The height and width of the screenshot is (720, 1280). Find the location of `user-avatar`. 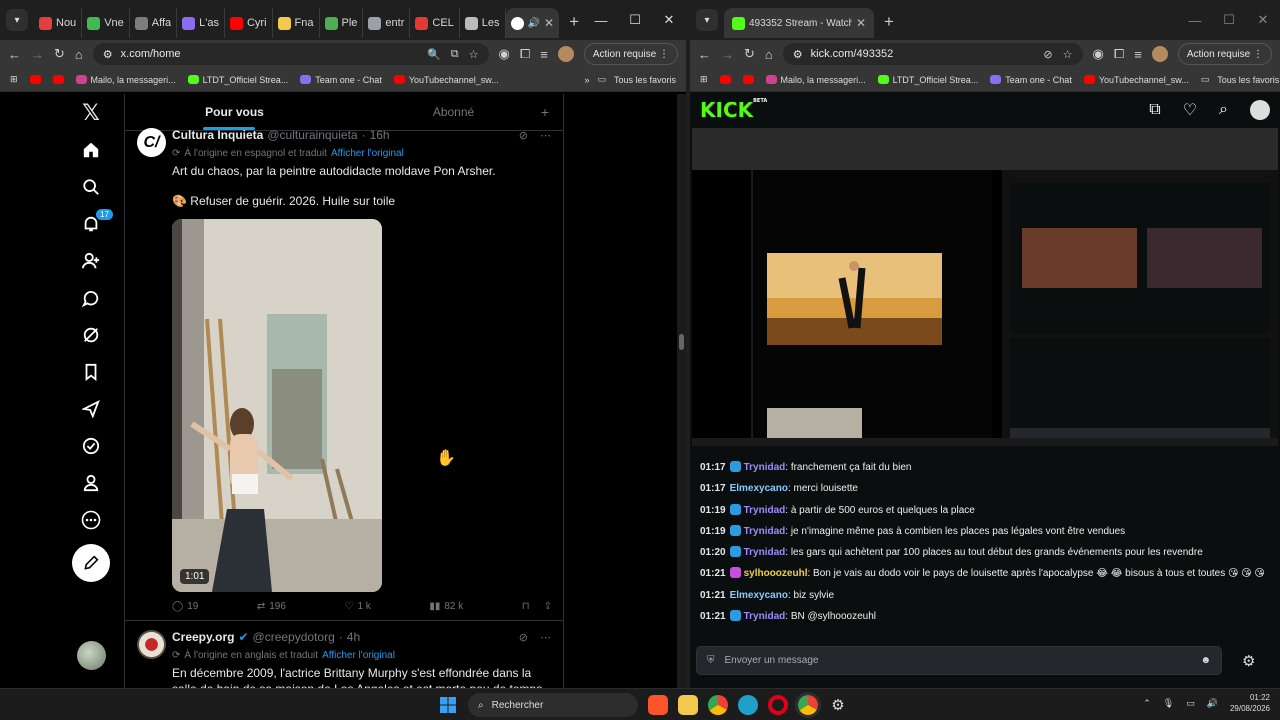

user-avatar is located at coordinates (1260, 110).